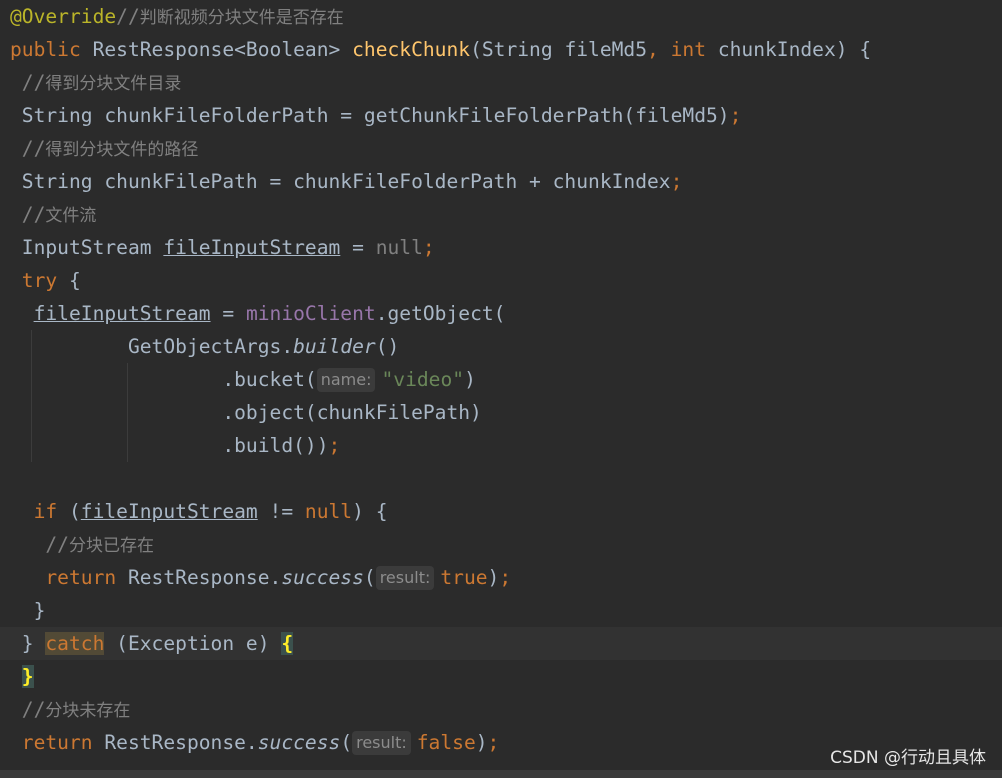 This screenshot has height=778, width=1002. What do you see at coordinates (169, 445) in the screenshot?
I see `code-token: .build())` at bounding box center [169, 445].